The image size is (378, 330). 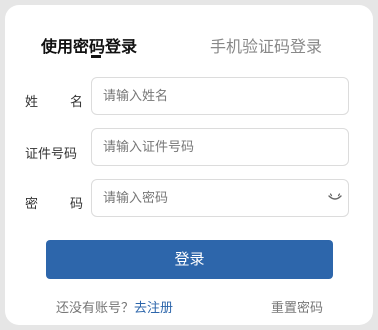 I want to click on id-number-input, so click(x=210, y=147).